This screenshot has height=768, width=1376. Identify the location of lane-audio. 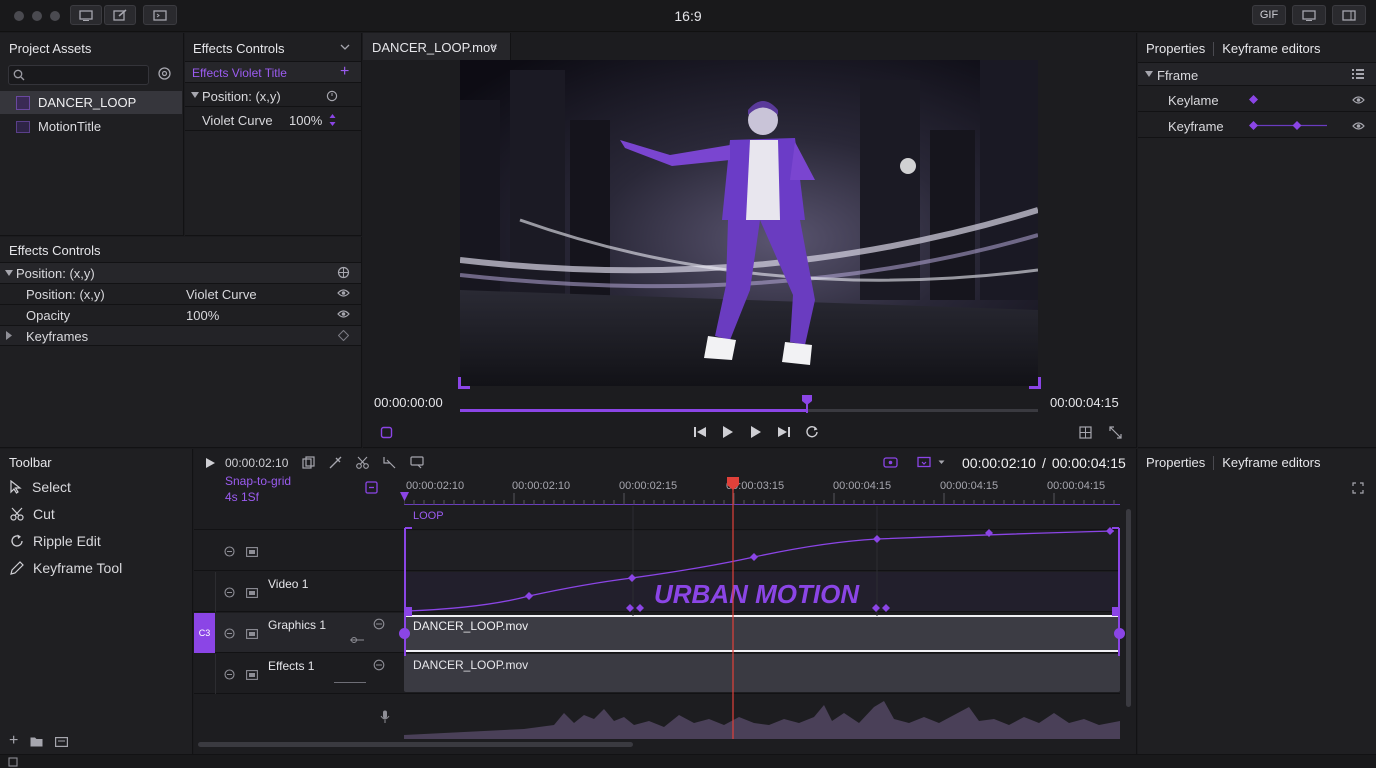
(762, 717).